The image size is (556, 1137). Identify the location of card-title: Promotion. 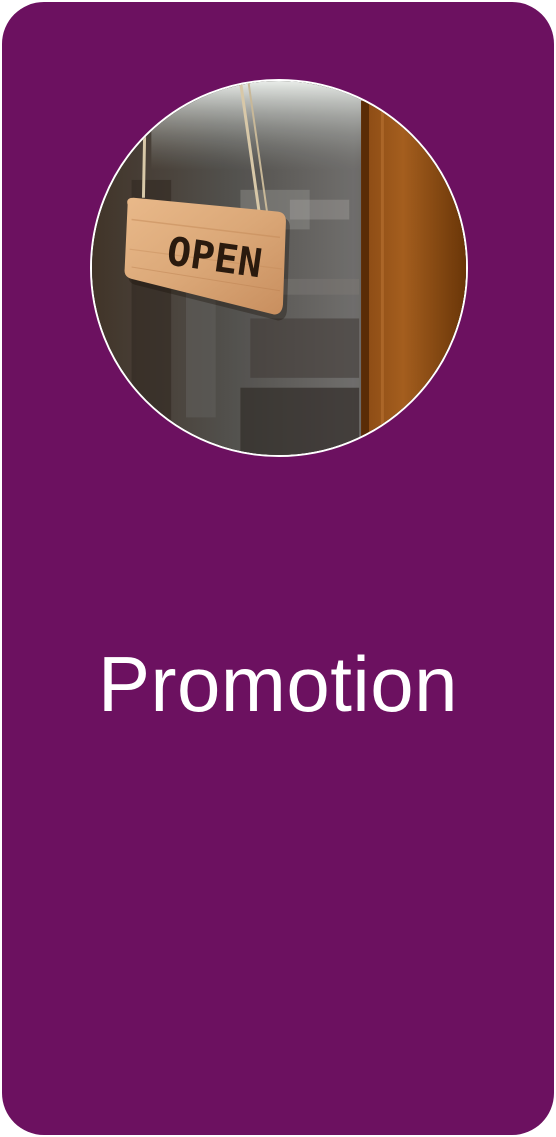
(278, 684).